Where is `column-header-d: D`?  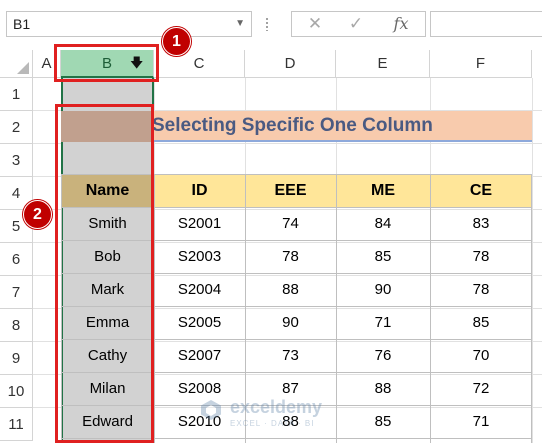
column-header-d: D is located at coordinates (290, 64).